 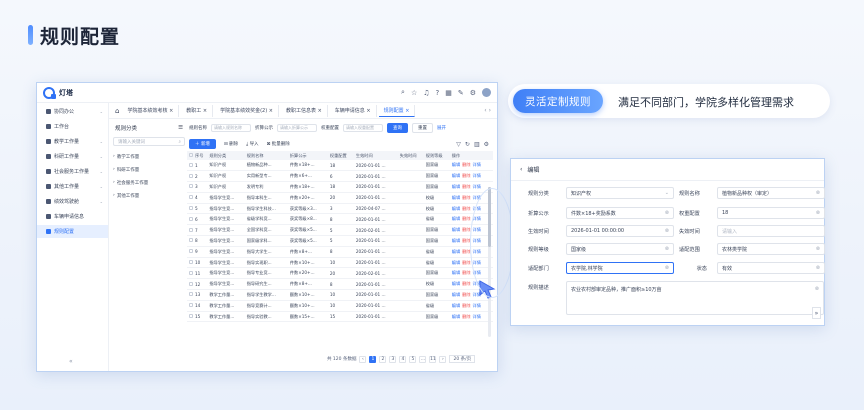 What do you see at coordinates (620, 268) in the screenshot?
I see `dept-input: 农学院,林学院 ⊗` at bounding box center [620, 268].